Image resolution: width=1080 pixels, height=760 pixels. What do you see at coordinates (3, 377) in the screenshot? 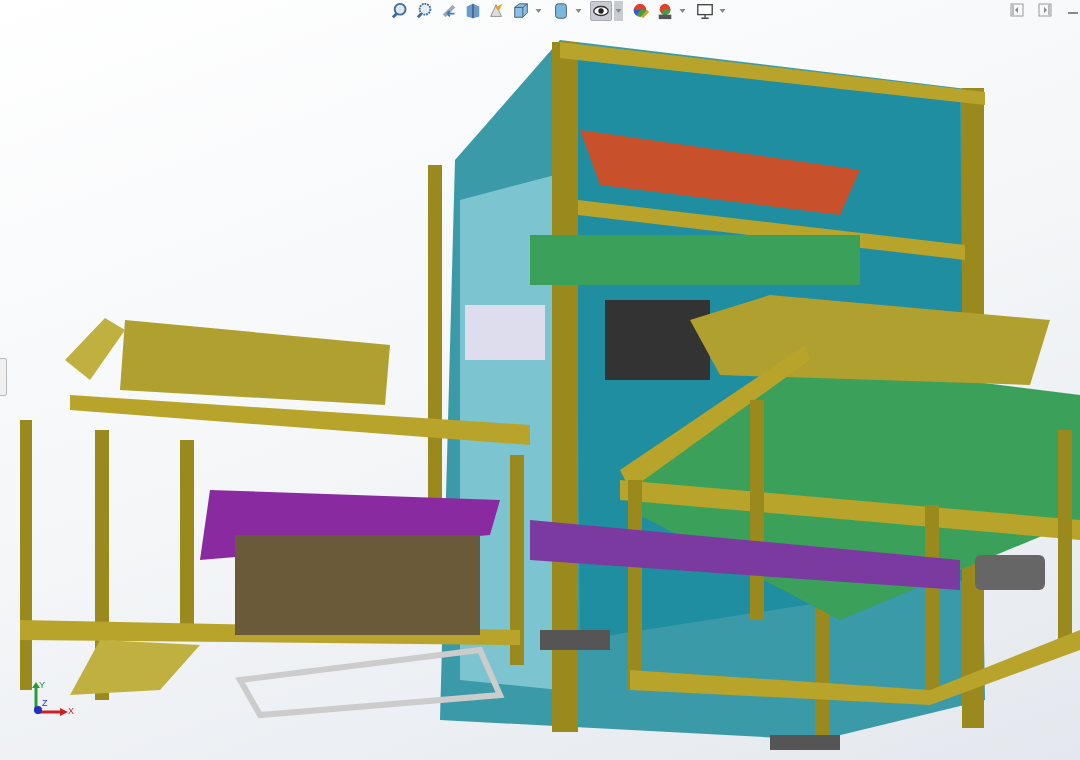
I see `panel-toggle-handle` at bounding box center [3, 377].